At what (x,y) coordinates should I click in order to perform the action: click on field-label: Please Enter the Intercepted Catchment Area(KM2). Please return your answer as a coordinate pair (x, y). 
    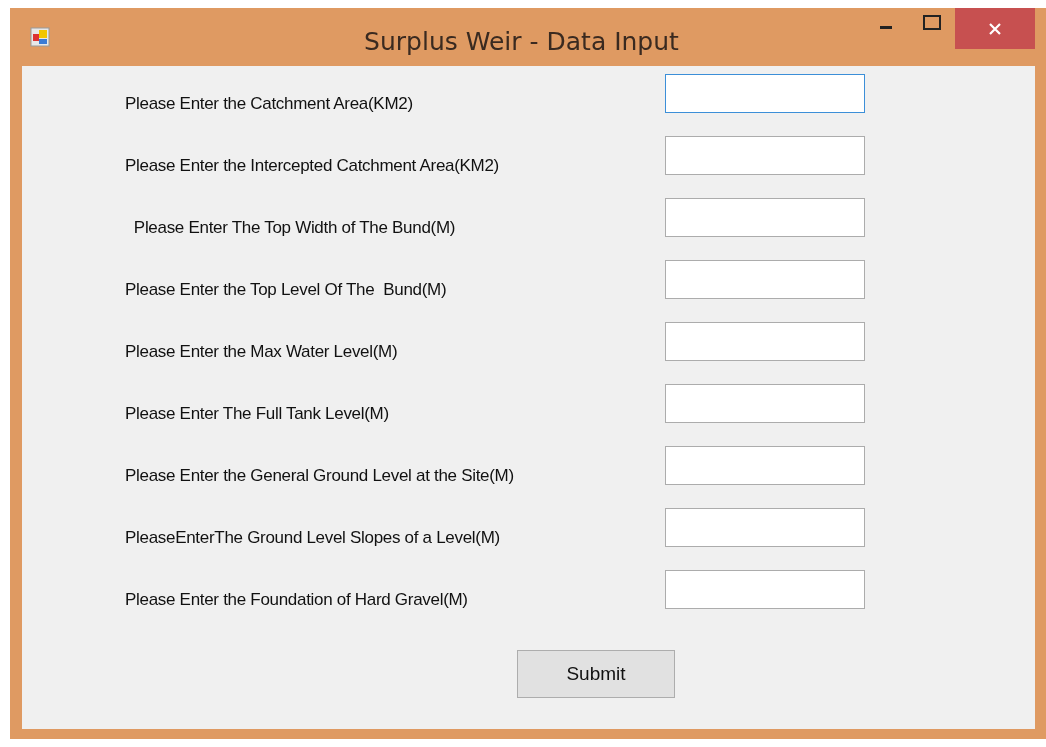
    Looking at the image, I should click on (312, 166).